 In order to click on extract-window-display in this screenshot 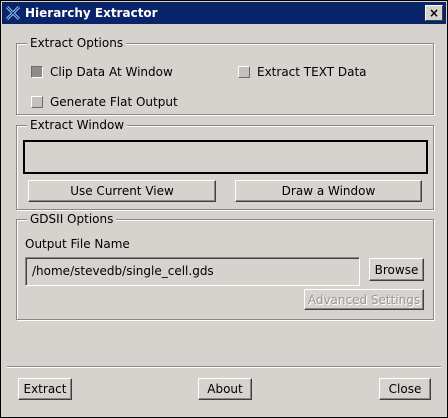, I will do `click(225, 157)`.